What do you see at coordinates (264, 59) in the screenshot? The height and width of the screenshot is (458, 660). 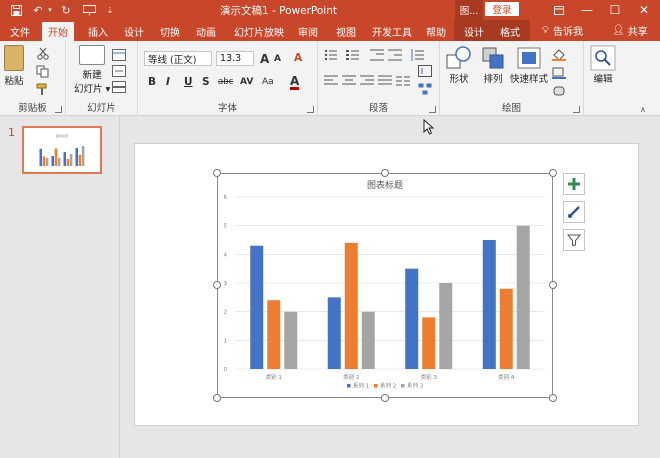 I see `grow-font-button: A` at bounding box center [264, 59].